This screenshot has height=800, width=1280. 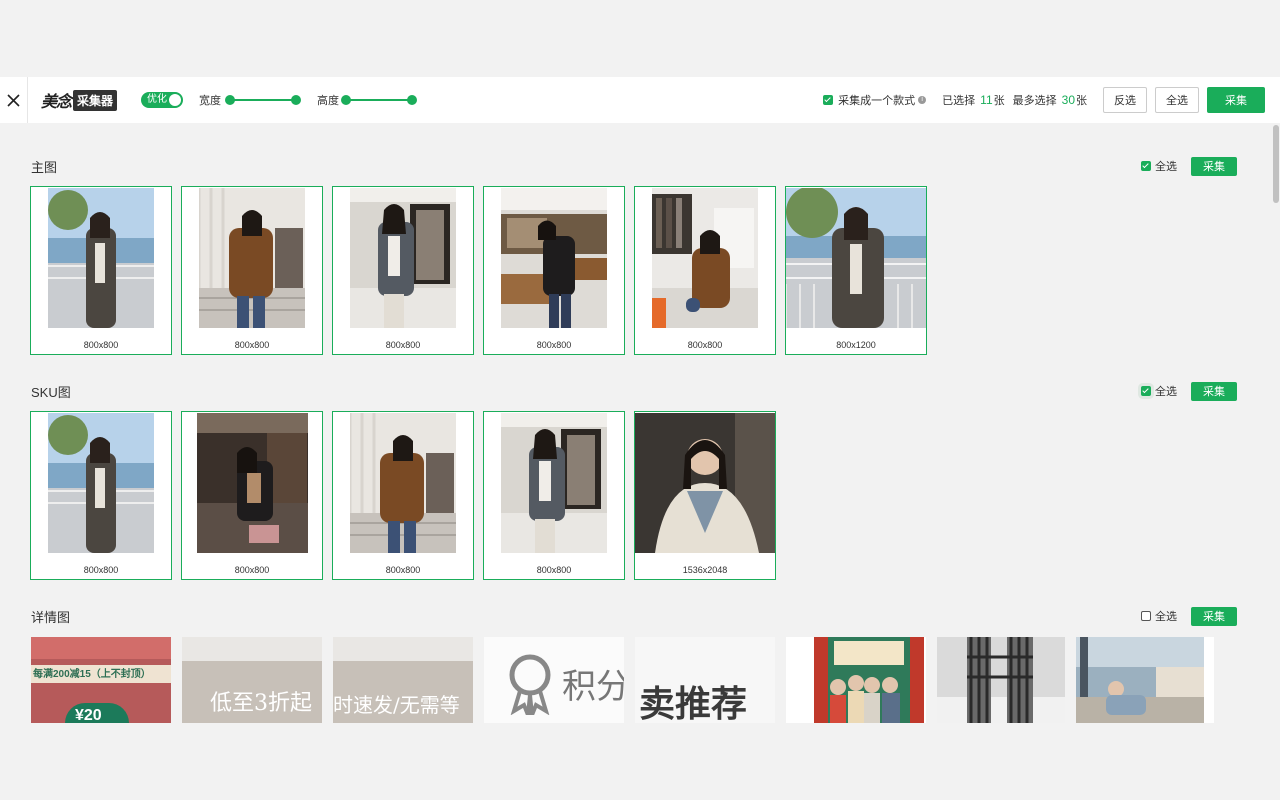 I want to click on selected-unit: 张, so click(x=999, y=101).